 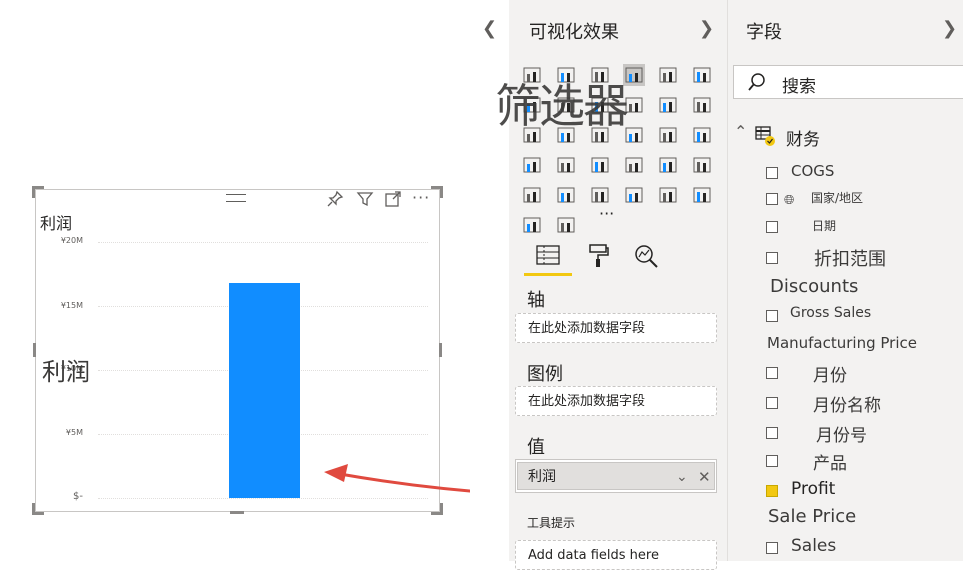 I want to click on fields-search-input: 搜索, so click(x=848, y=82).